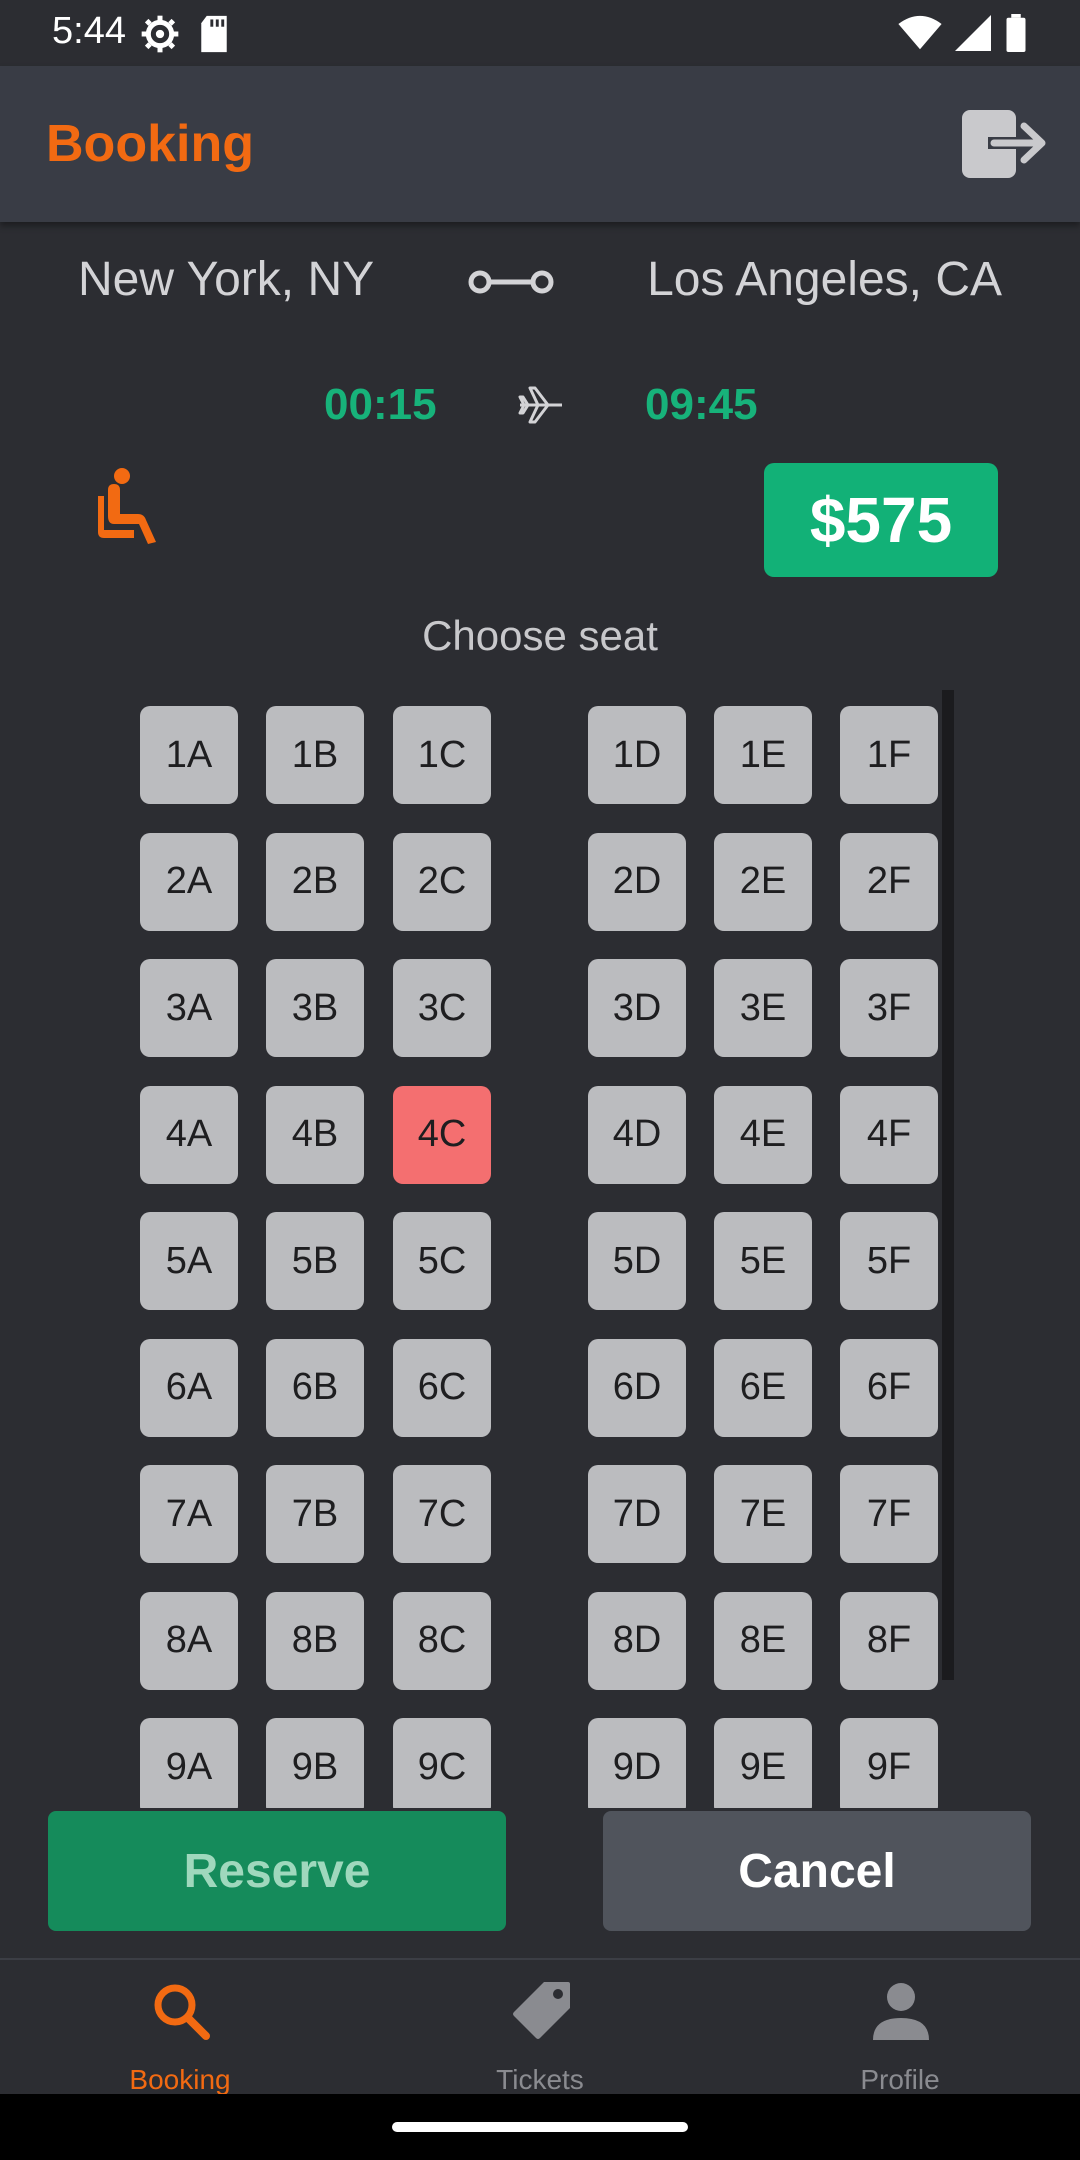  Describe the element at coordinates (315, 1261) in the screenshot. I see `seat-5b: 5B` at that location.